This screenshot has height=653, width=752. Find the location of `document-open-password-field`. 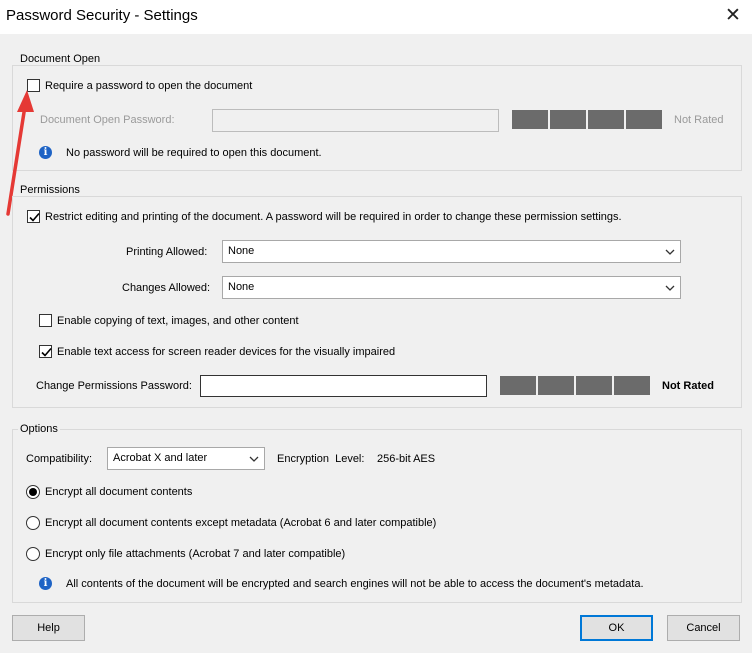

document-open-password-field is located at coordinates (355, 120).